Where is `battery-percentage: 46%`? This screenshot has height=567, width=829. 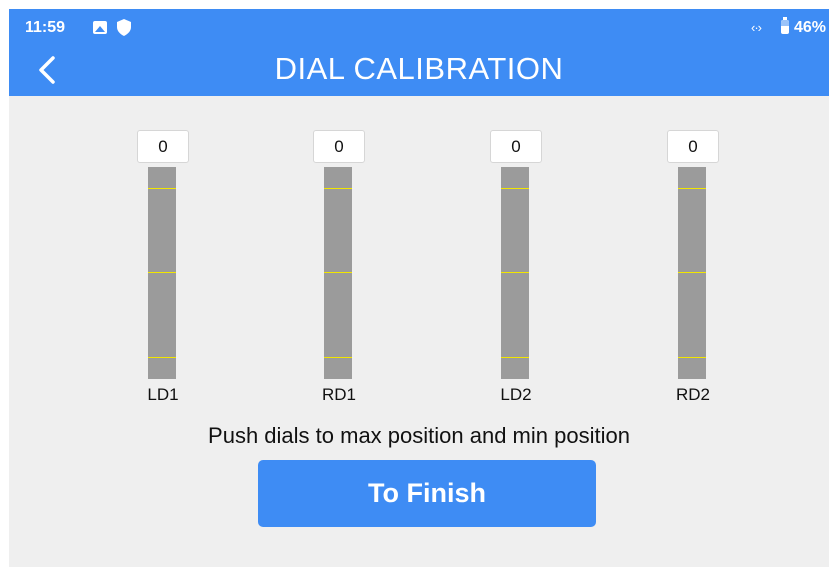 battery-percentage: 46% is located at coordinates (810, 27).